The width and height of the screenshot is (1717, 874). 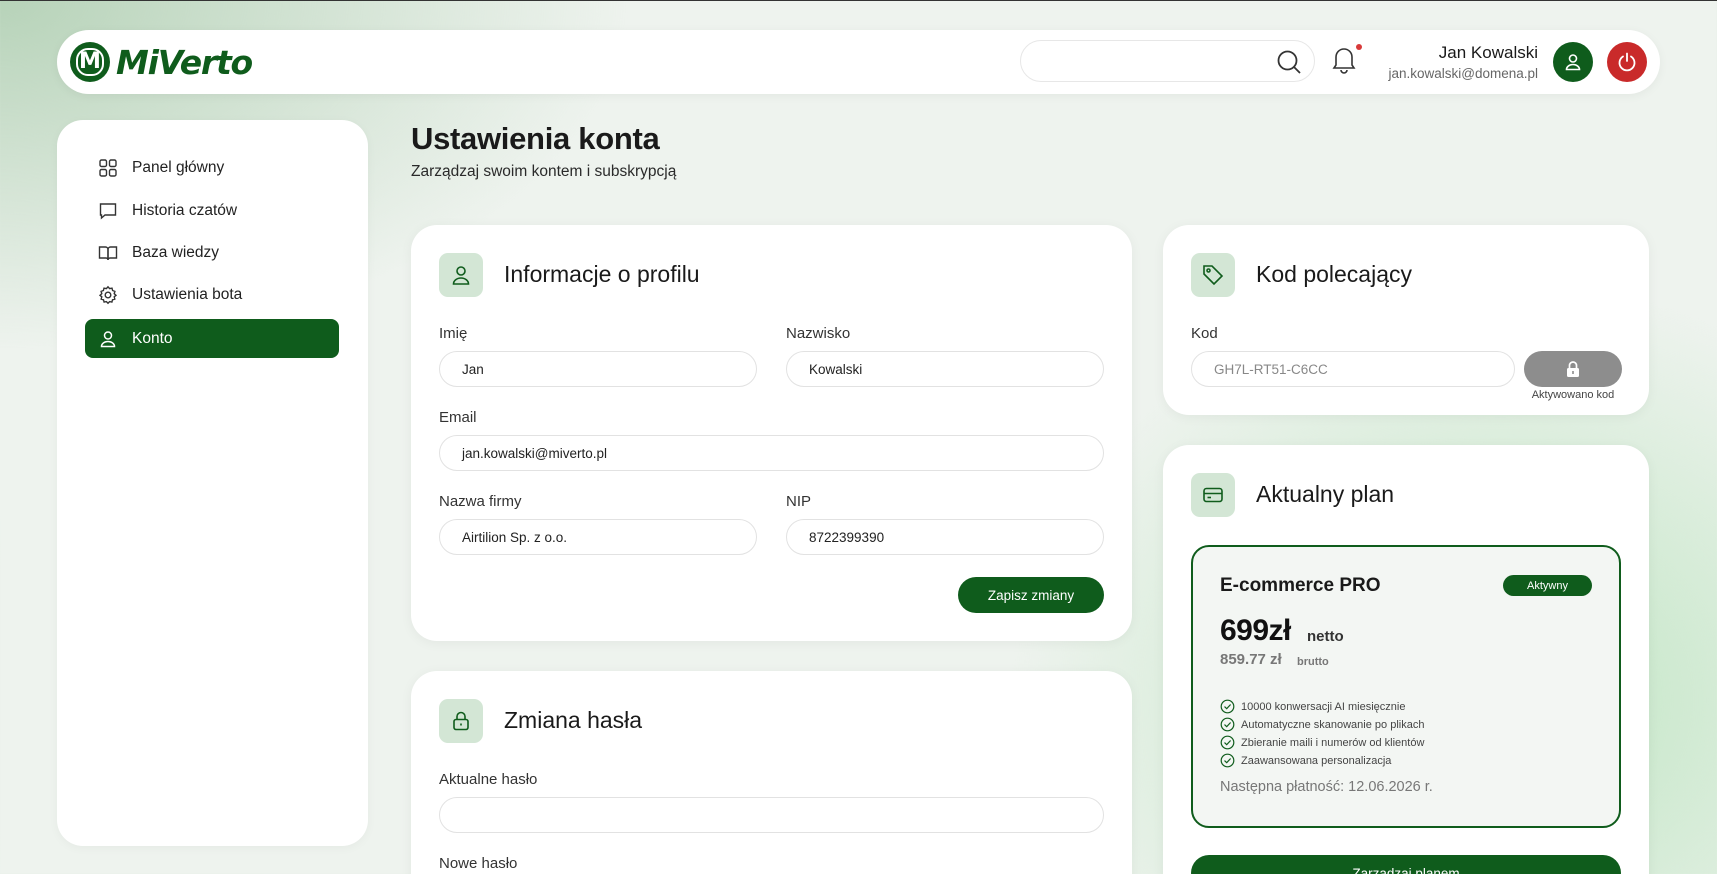 What do you see at coordinates (1204, 333) in the screenshot?
I see `code-label: Kod` at bounding box center [1204, 333].